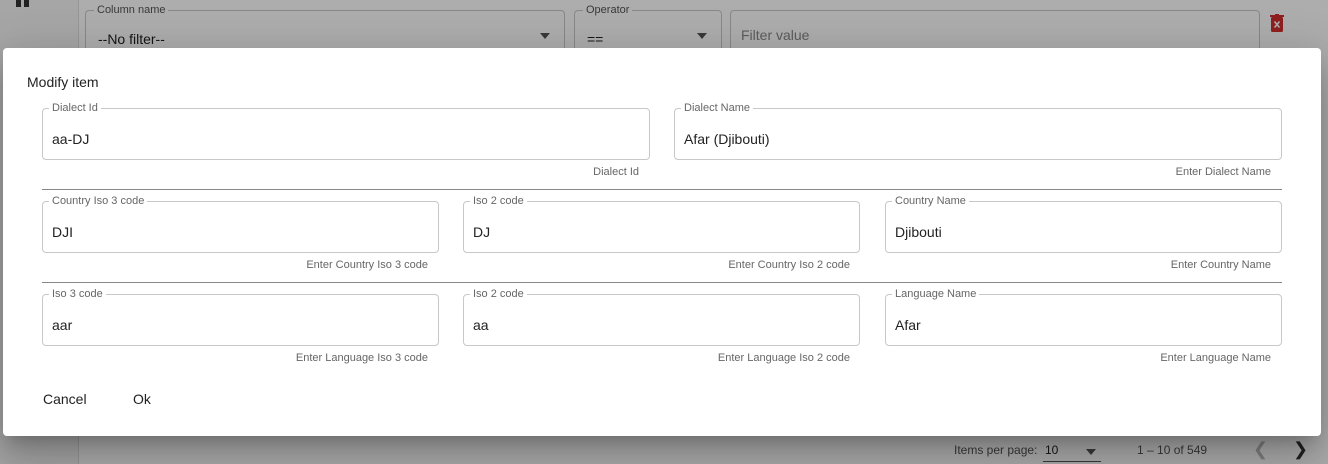  What do you see at coordinates (616, 172) in the screenshot?
I see `dialect-id-hint: Dialect Id` at bounding box center [616, 172].